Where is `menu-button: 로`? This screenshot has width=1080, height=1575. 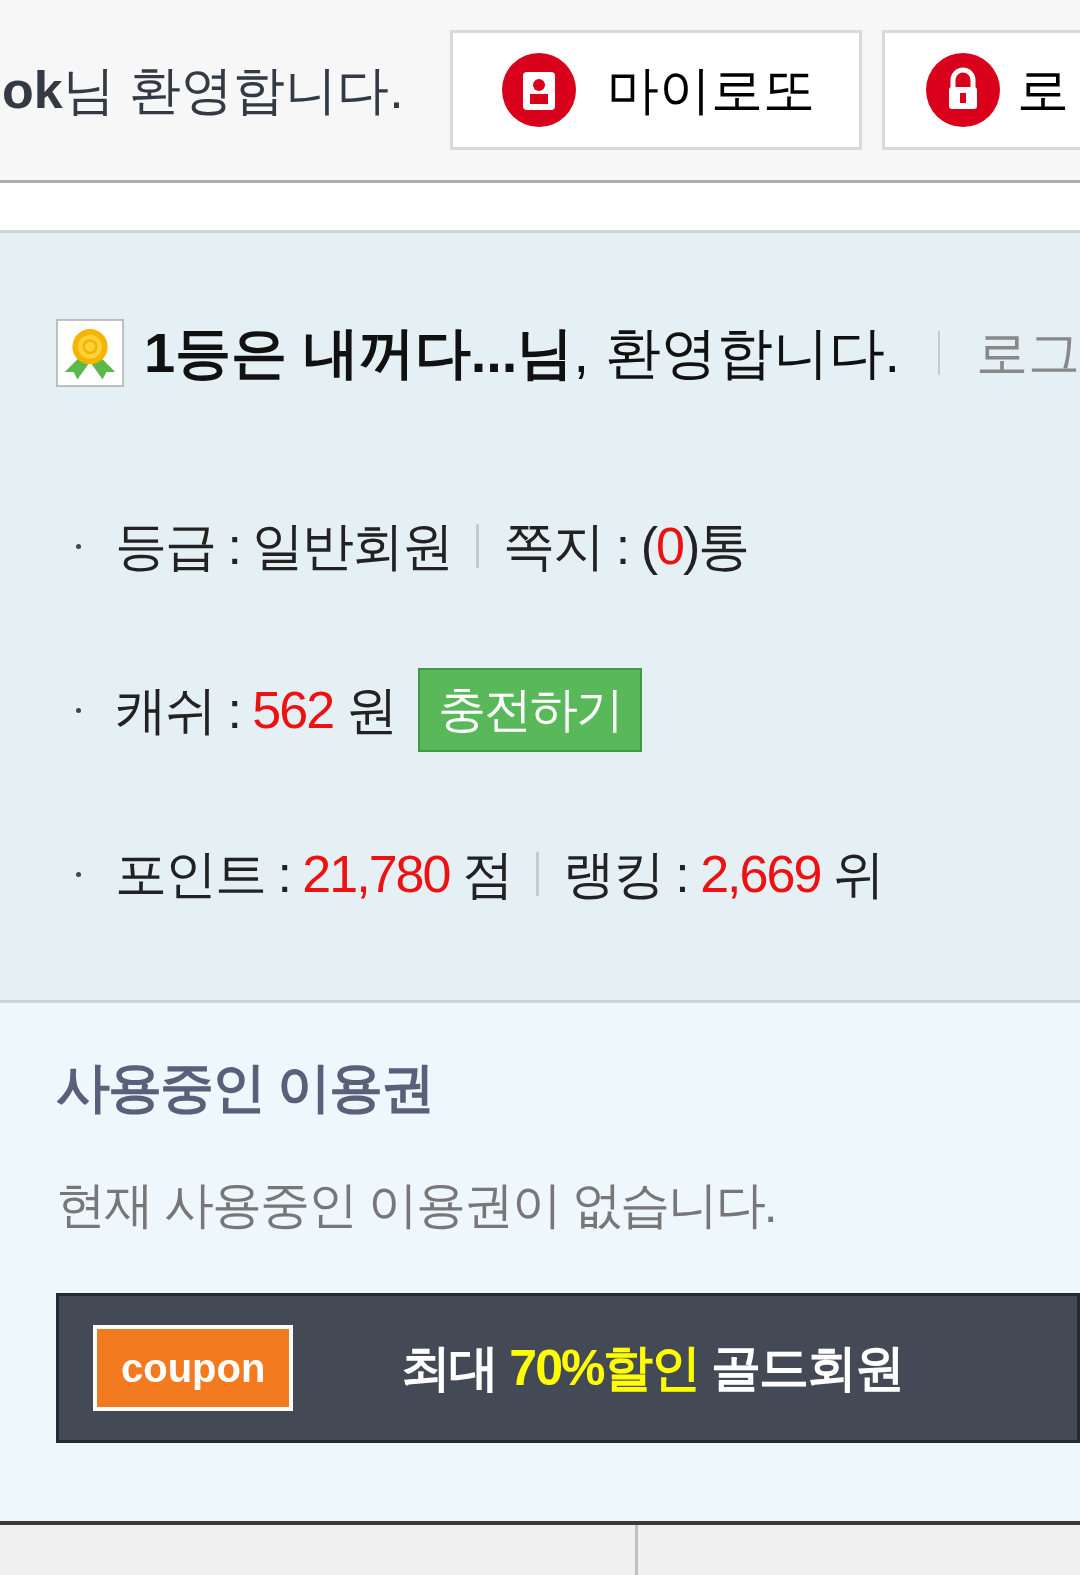 menu-button: 로 is located at coordinates (980, 90).